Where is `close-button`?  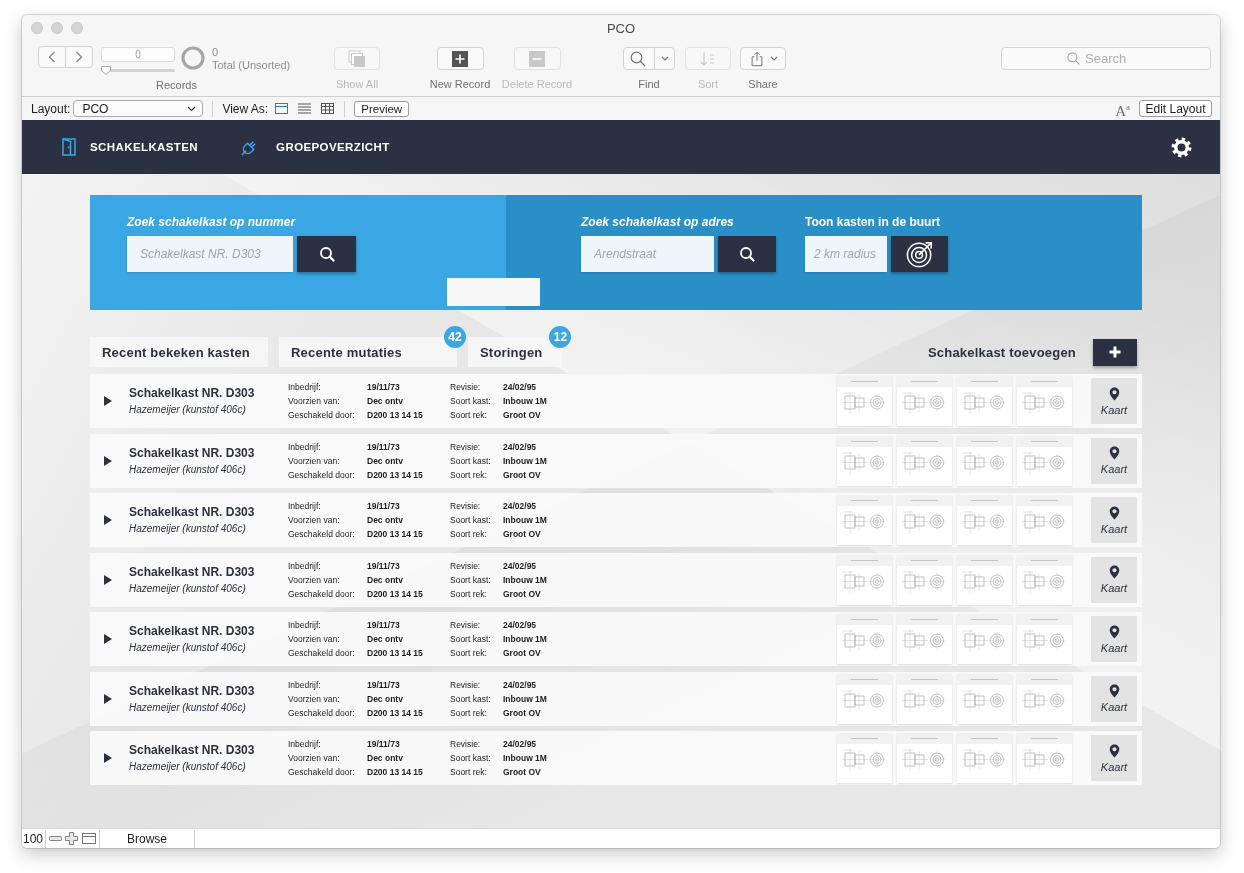 close-button is located at coordinates (37, 28).